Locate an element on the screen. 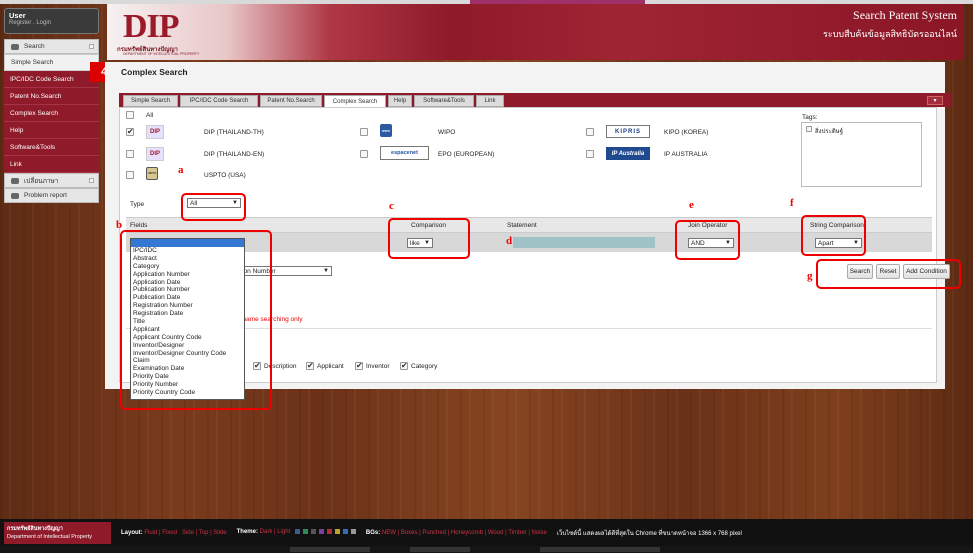 This screenshot has width=973, height=553. field-option is located at coordinates (187, 243).